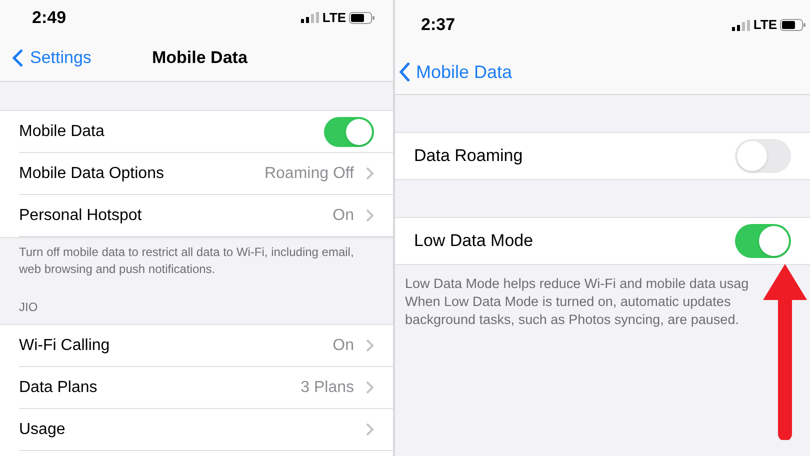 Image resolution: width=810 pixels, height=456 pixels. I want to click on status-time: 2:37, so click(438, 25).